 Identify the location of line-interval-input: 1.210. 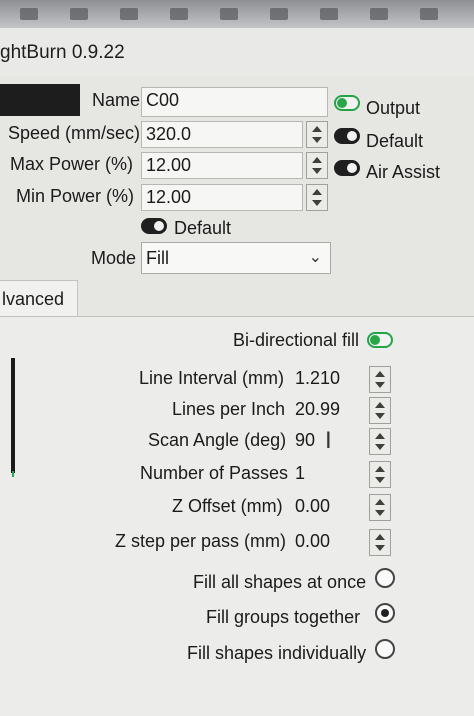
(326, 379).